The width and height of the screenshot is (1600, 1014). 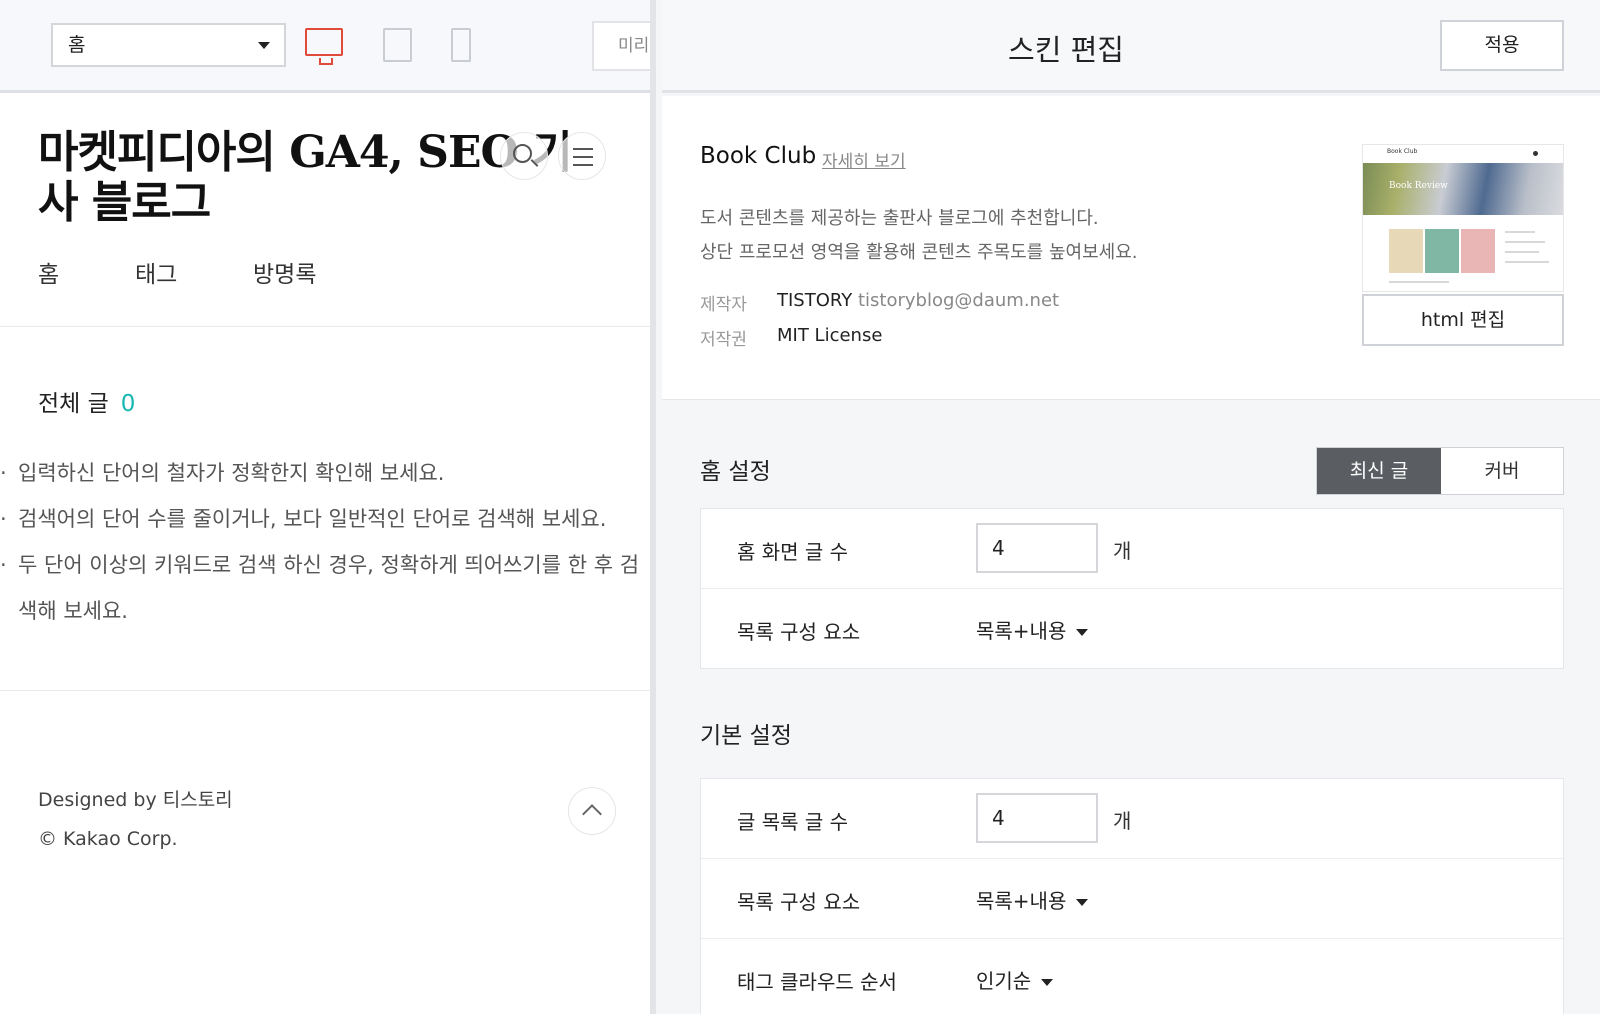 What do you see at coordinates (899, 218) in the screenshot?
I see `skin-description: 도서 콘텐츠를 제공하는 출판사 블로그에 추천합니다.` at bounding box center [899, 218].